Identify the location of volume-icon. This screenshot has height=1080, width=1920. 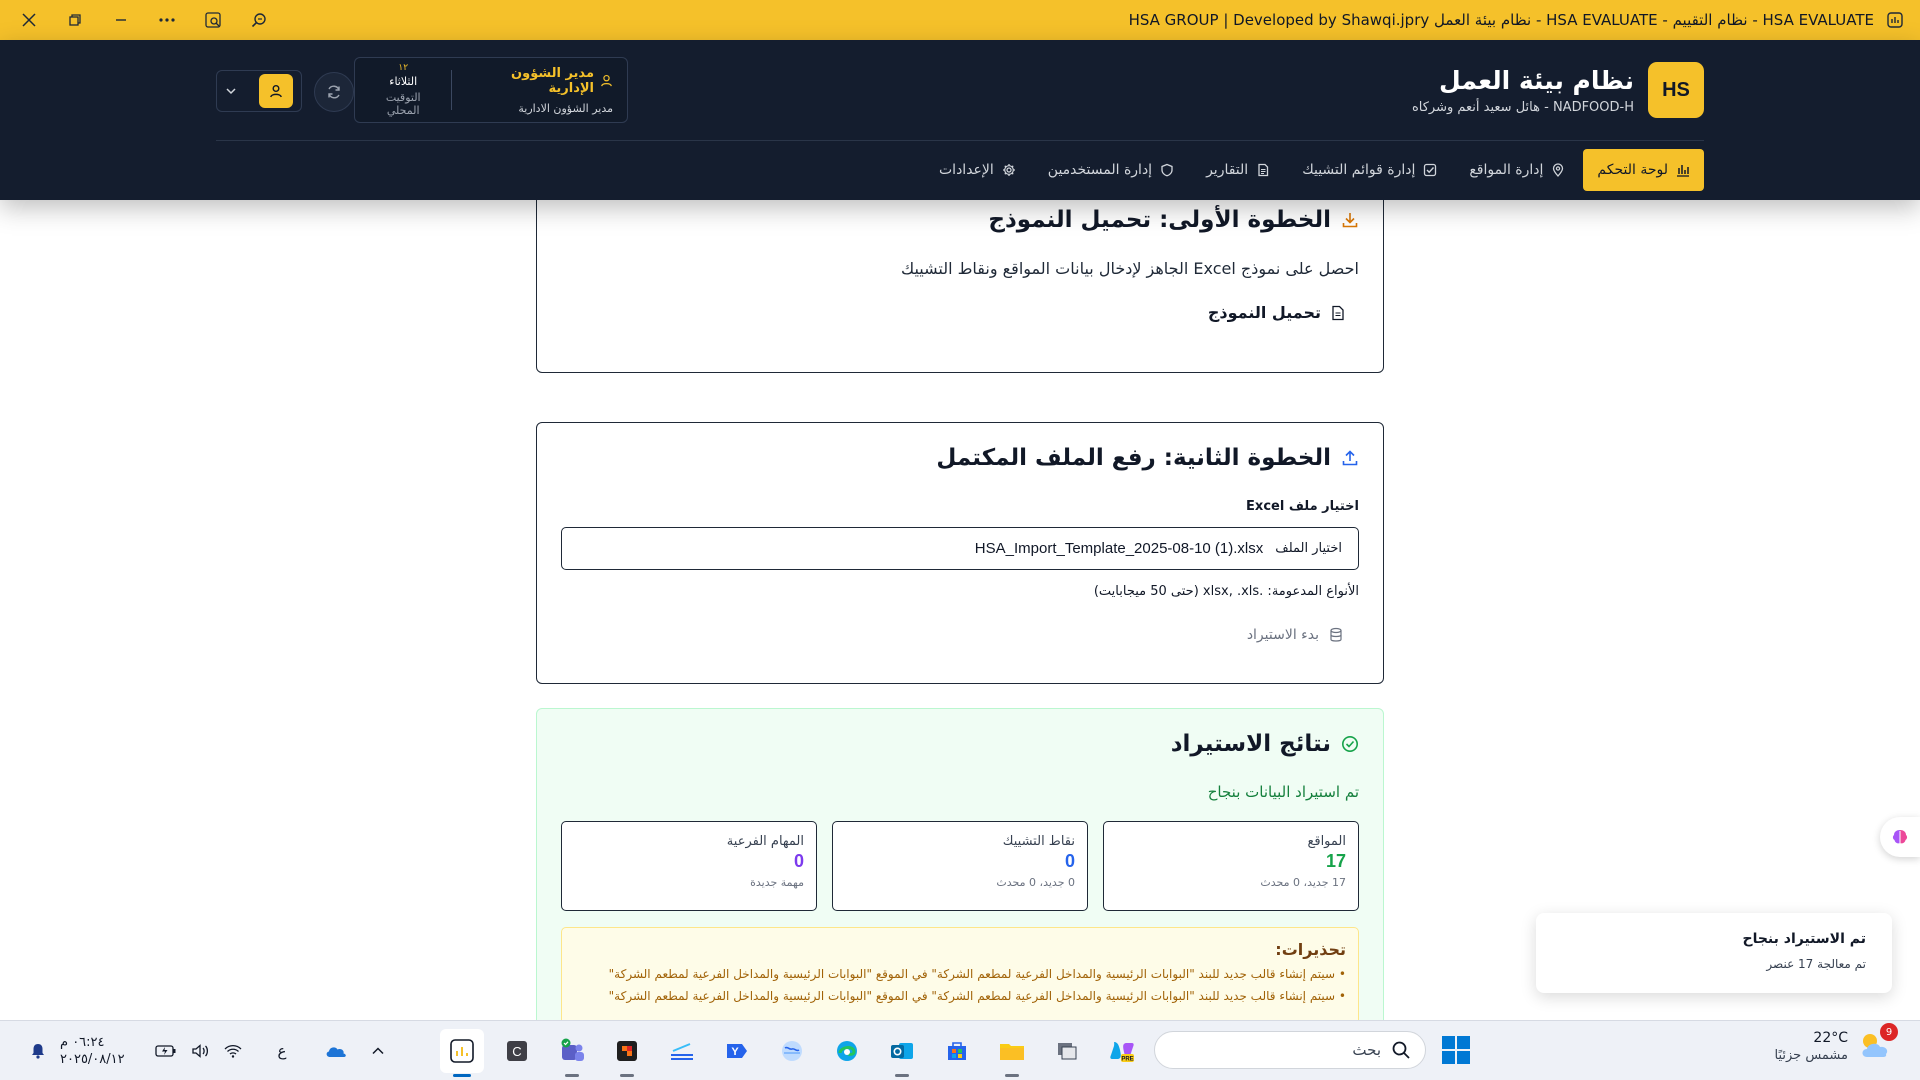
(201, 1051).